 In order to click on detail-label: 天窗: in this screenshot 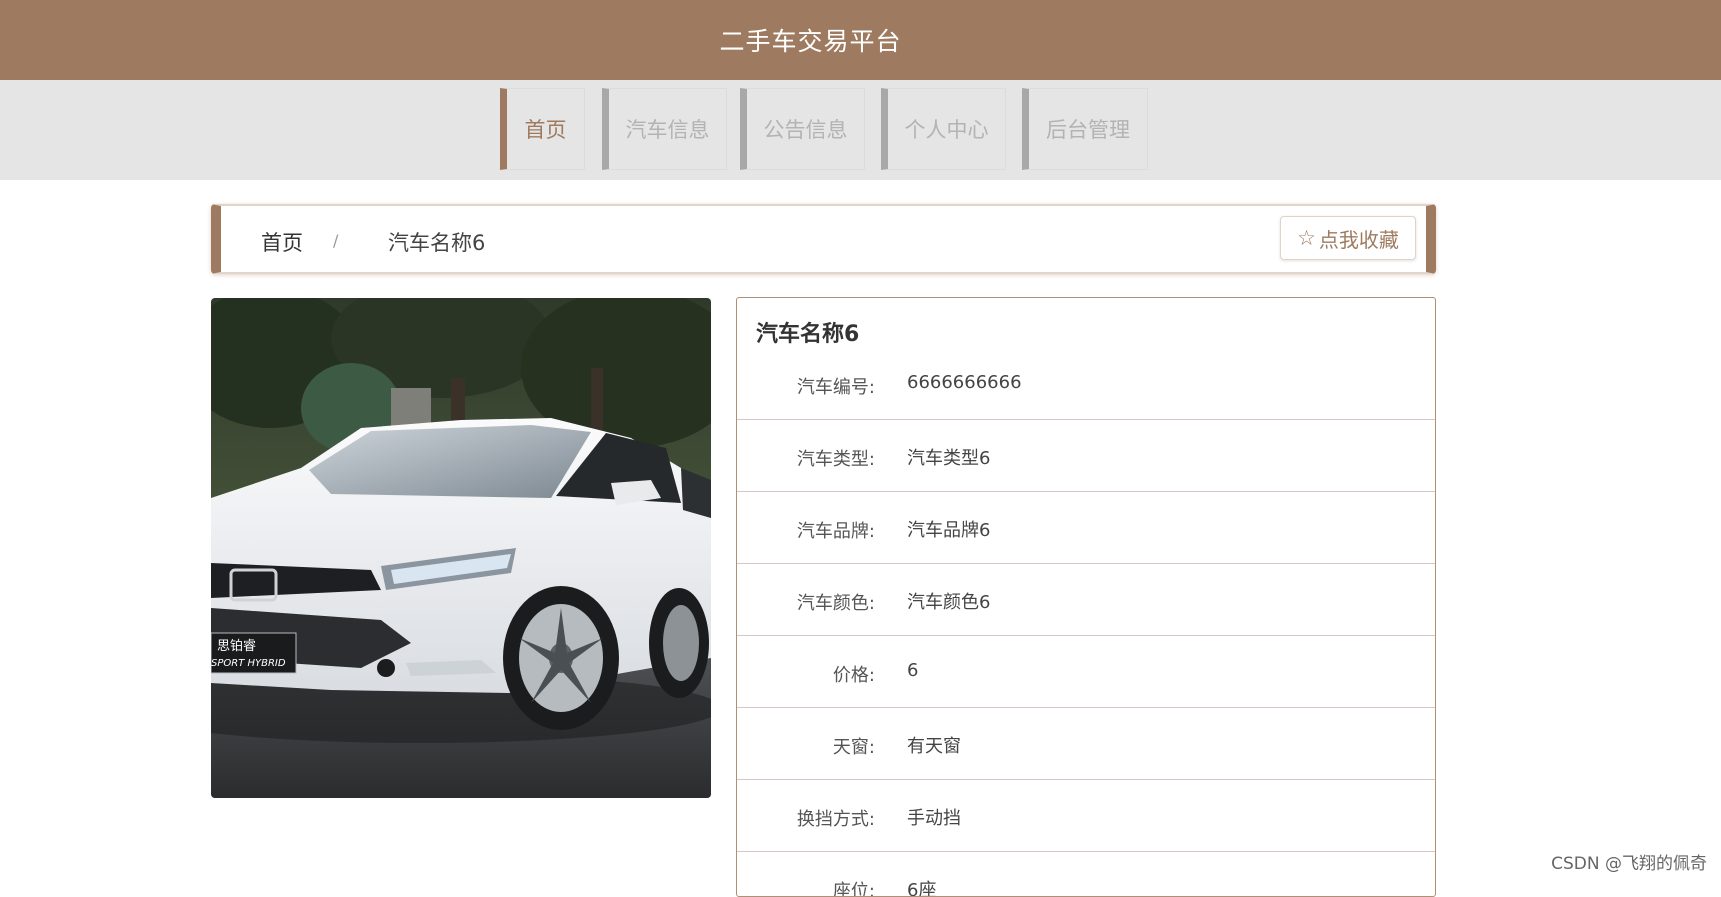, I will do `click(853, 747)`.